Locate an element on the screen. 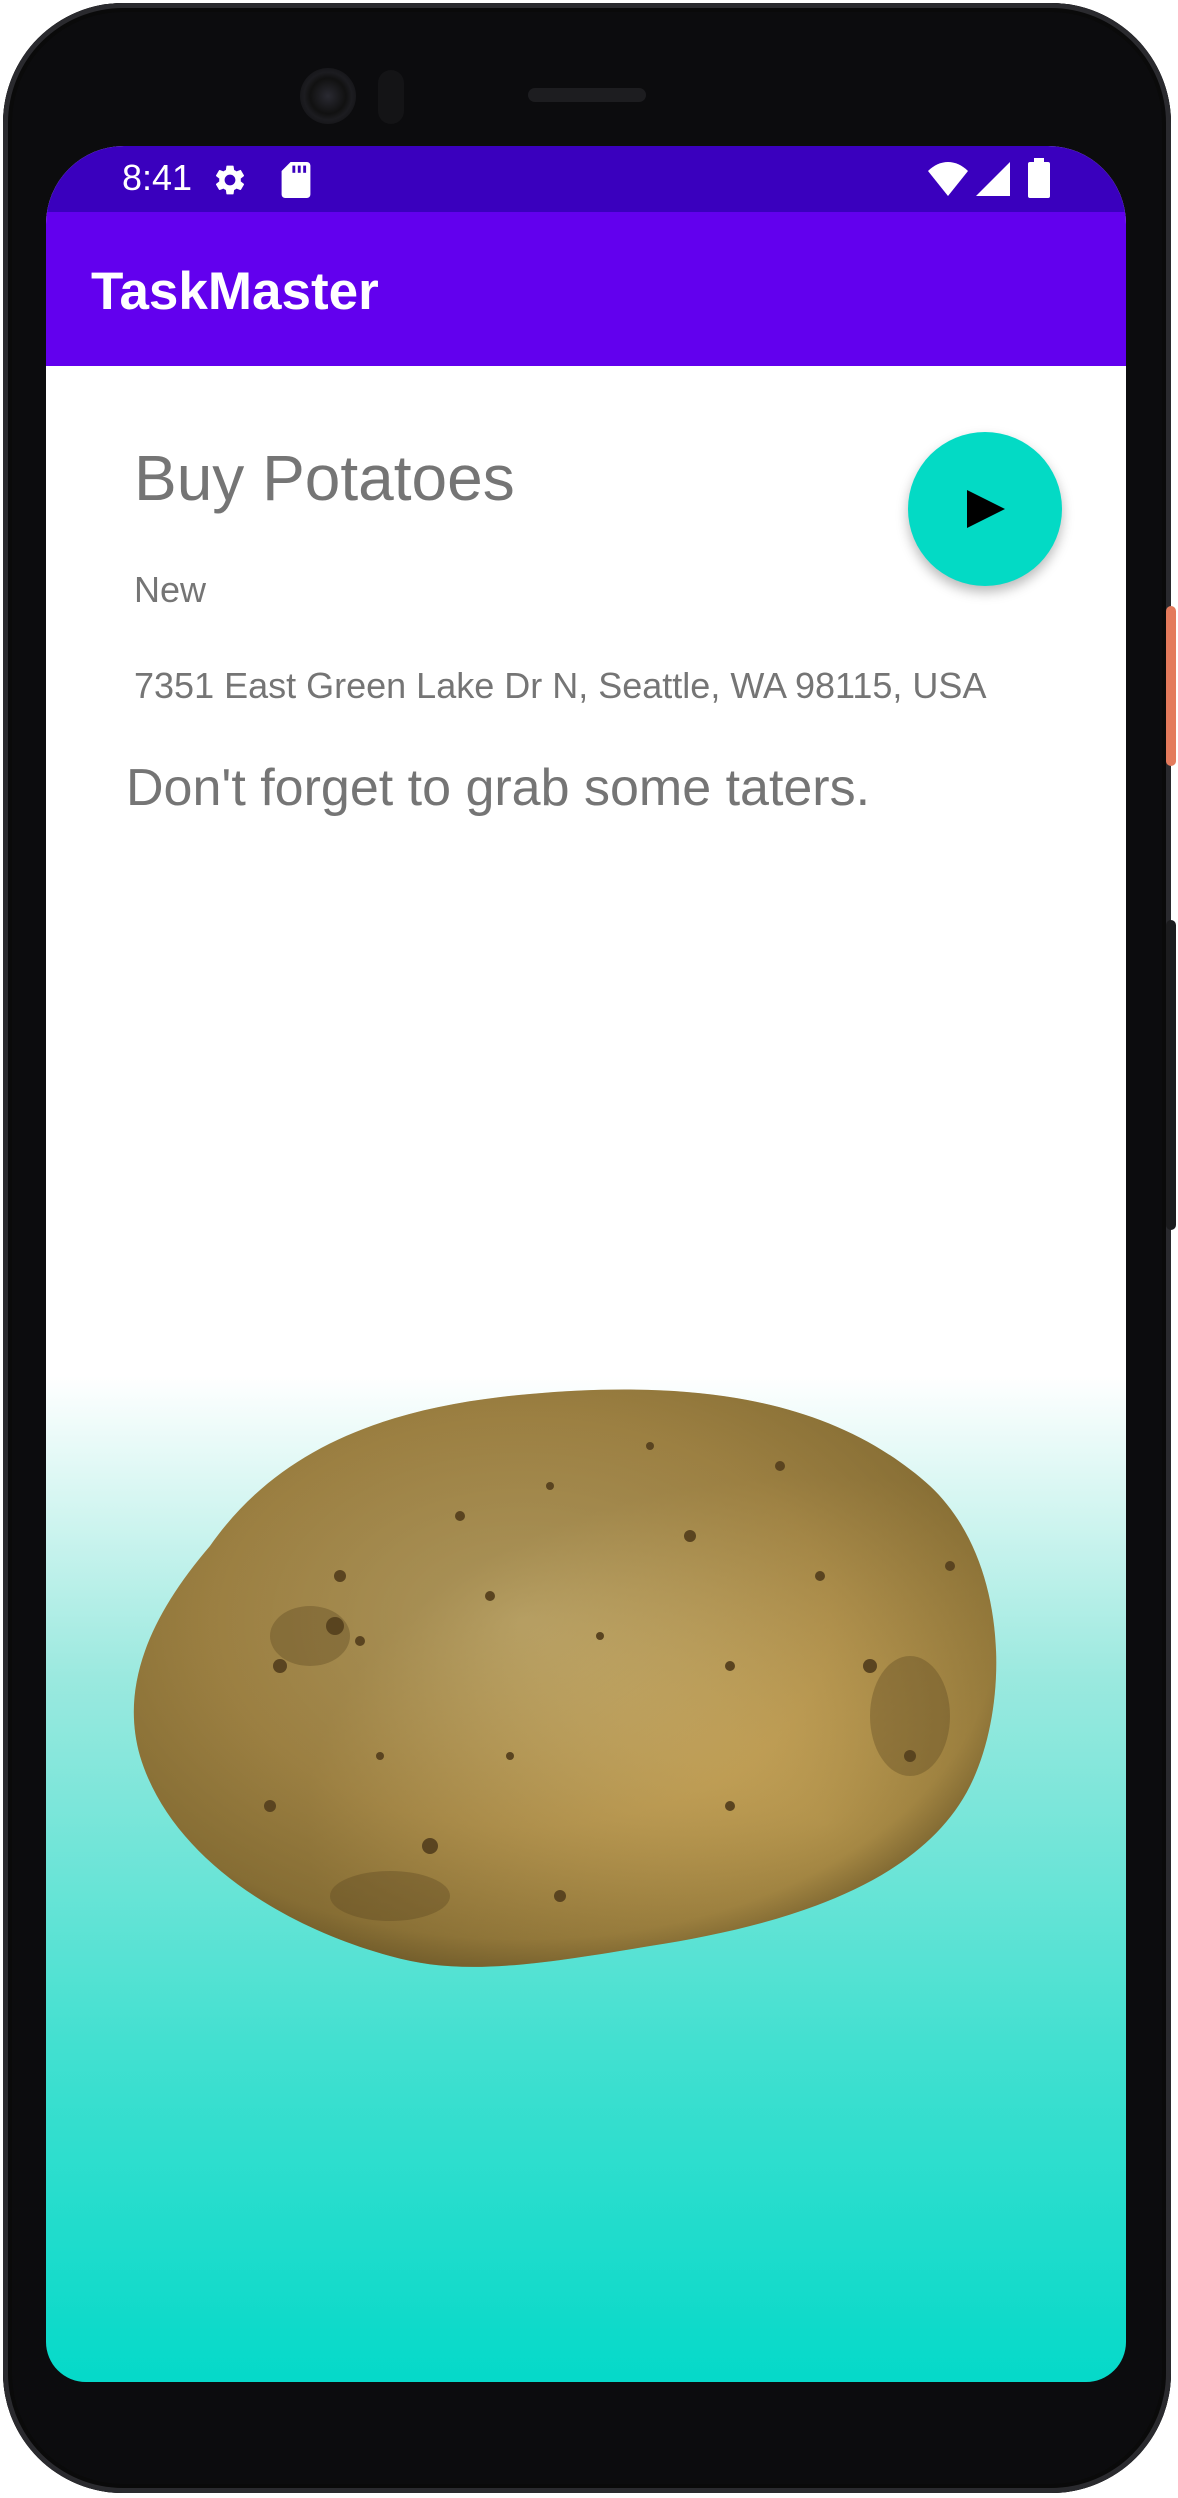 Image resolution: width=1178 pixels, height=2498 pixels. wifi-icon is located at coordinates (948, 179).